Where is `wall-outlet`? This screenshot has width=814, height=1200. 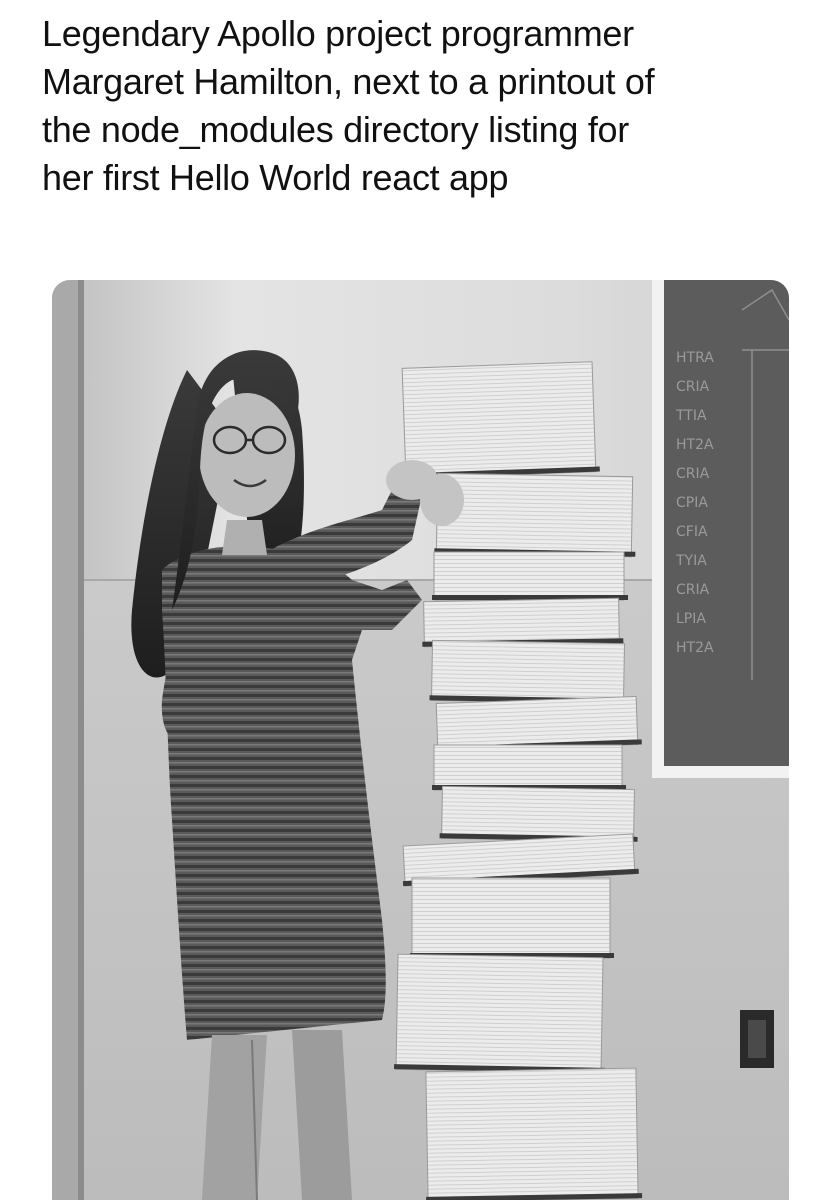
wall-outlet is located at coordinates (757, 1039).